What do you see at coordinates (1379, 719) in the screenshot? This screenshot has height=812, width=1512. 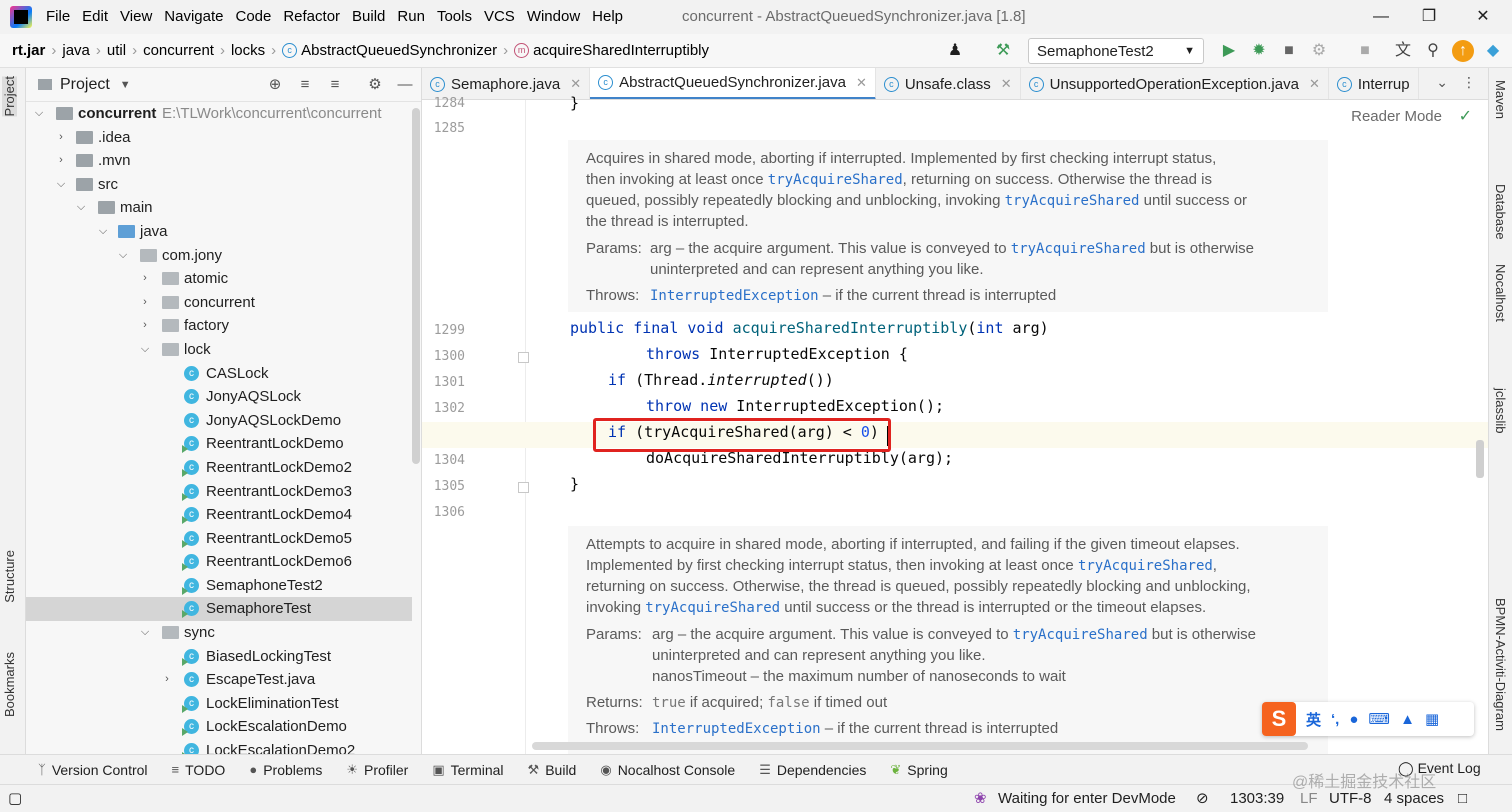 I see `keyboard-icon: ⌨` at bounding box center [1379, 719].